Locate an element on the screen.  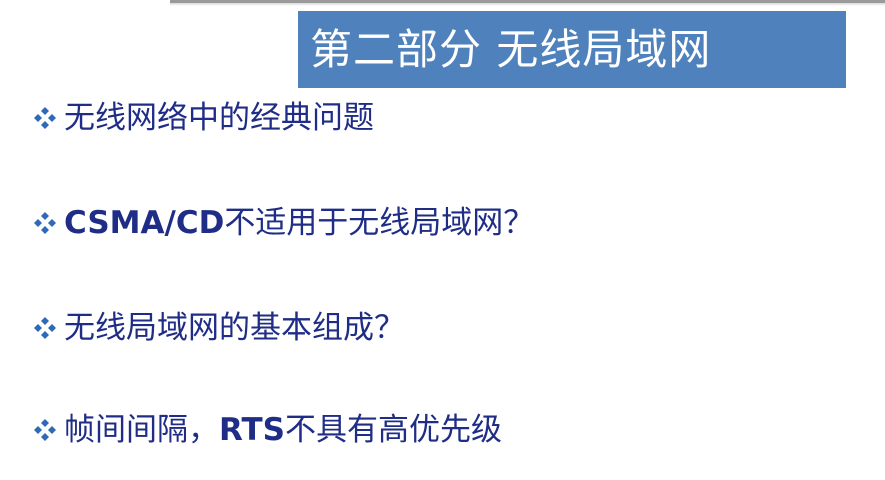
bullet-item-4: 帧间间隔， RTS 不具有高优先级 is located at coordinates (267, 430).